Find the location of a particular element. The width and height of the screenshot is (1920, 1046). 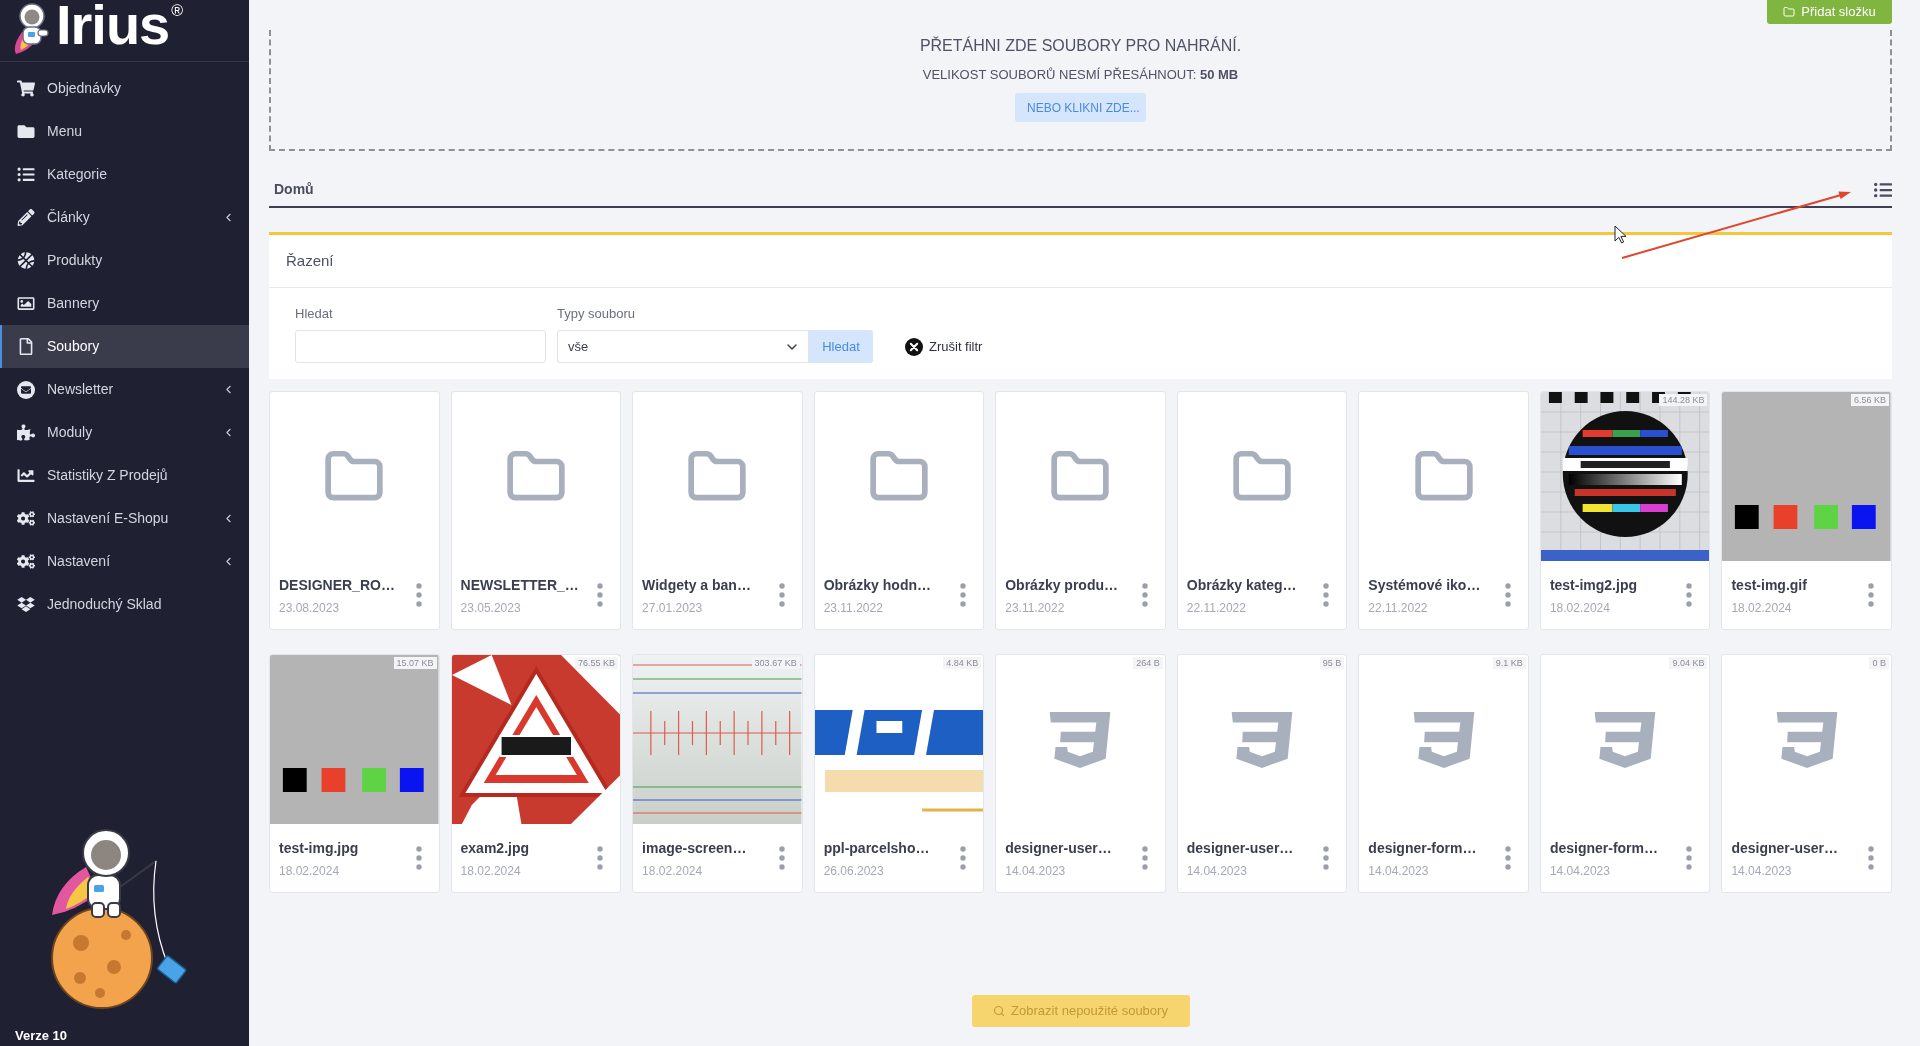

list-view-icon is located at coordinates (1883, 189).